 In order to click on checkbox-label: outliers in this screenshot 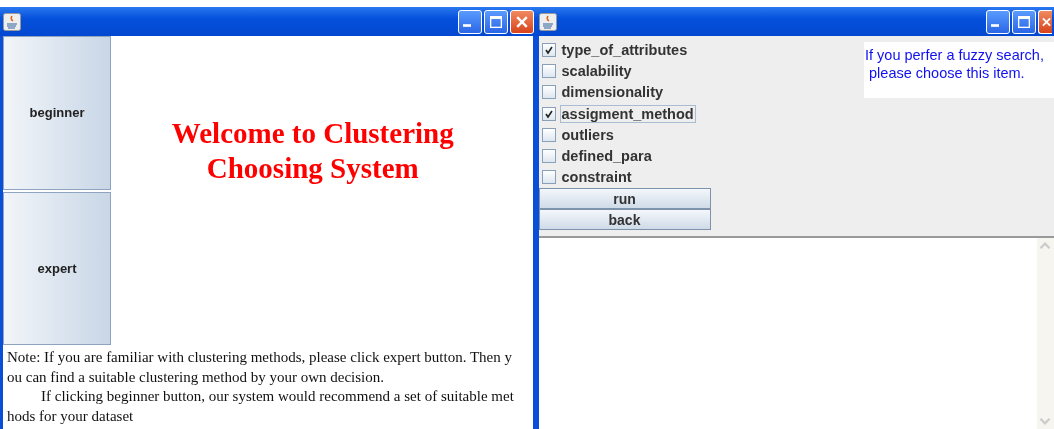, I will do `click(587, 134)`.